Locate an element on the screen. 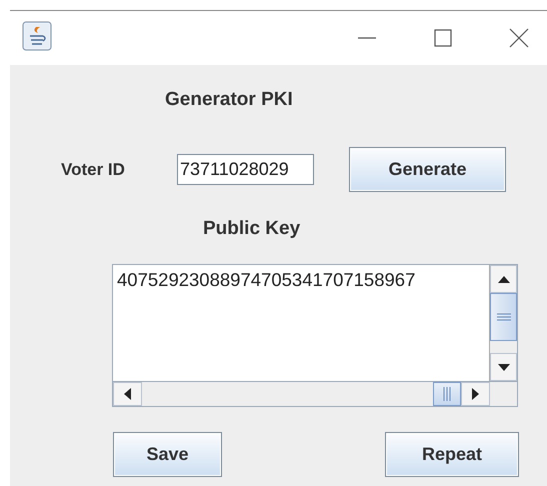  maximize-icon is located at coordinates (443, 38).